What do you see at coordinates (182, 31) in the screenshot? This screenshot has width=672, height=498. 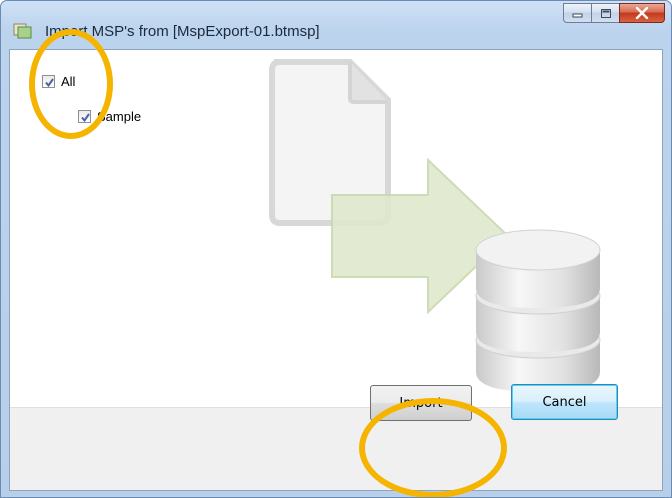 I see `window-title: Import MSP's from [MspExport-01.btmsp]` at bounding box center [182, 31].